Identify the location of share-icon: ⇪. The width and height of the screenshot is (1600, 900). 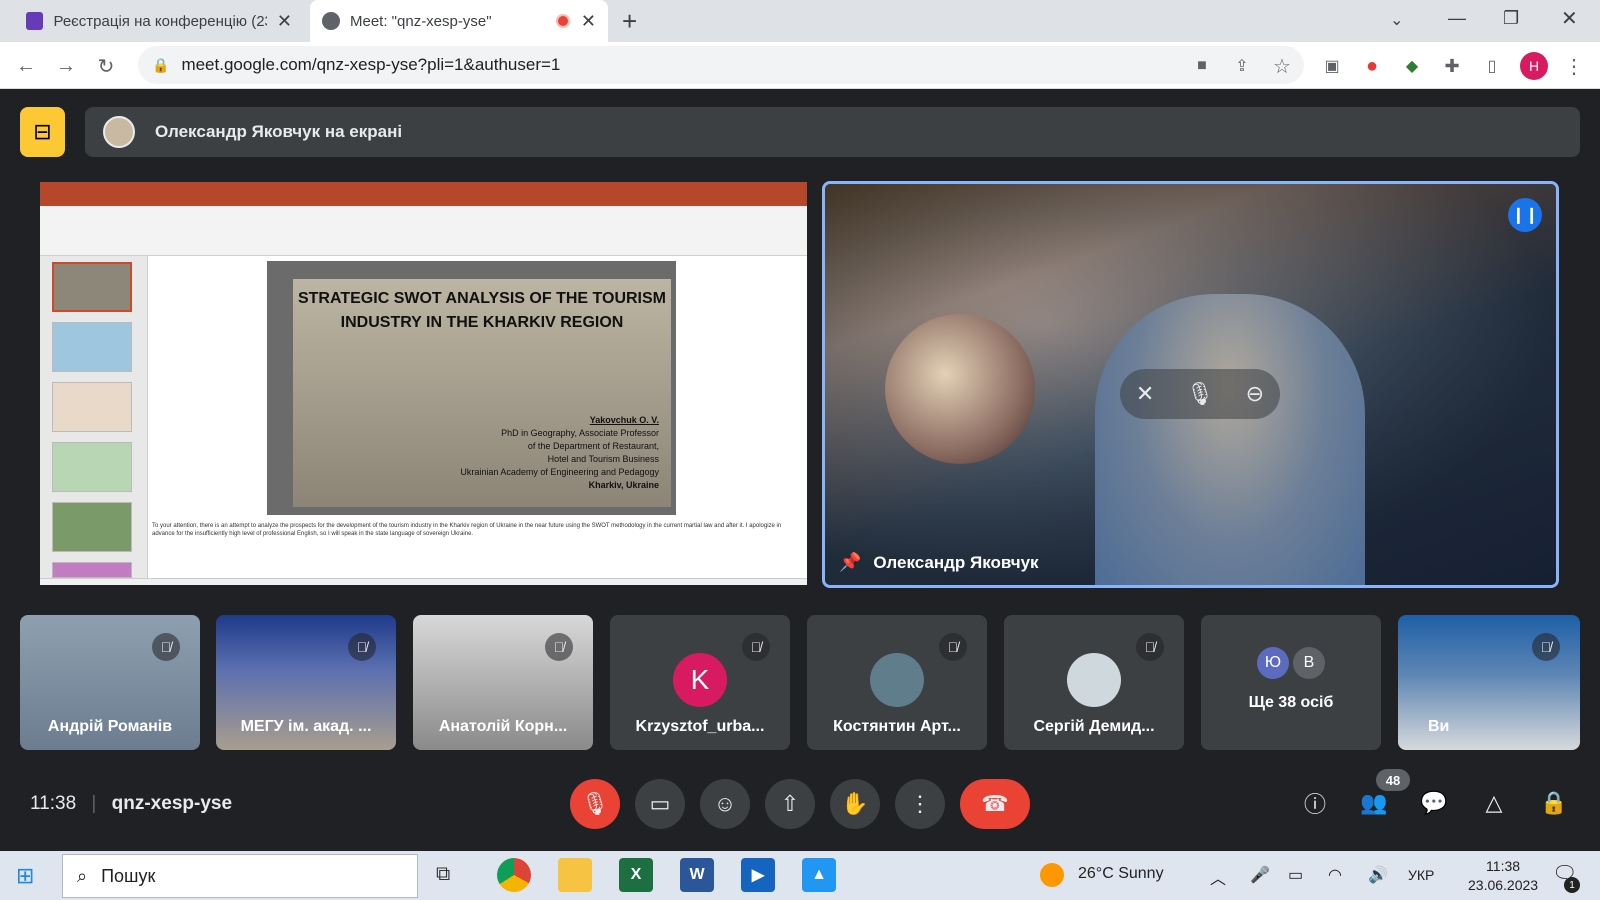
(1242, 66).